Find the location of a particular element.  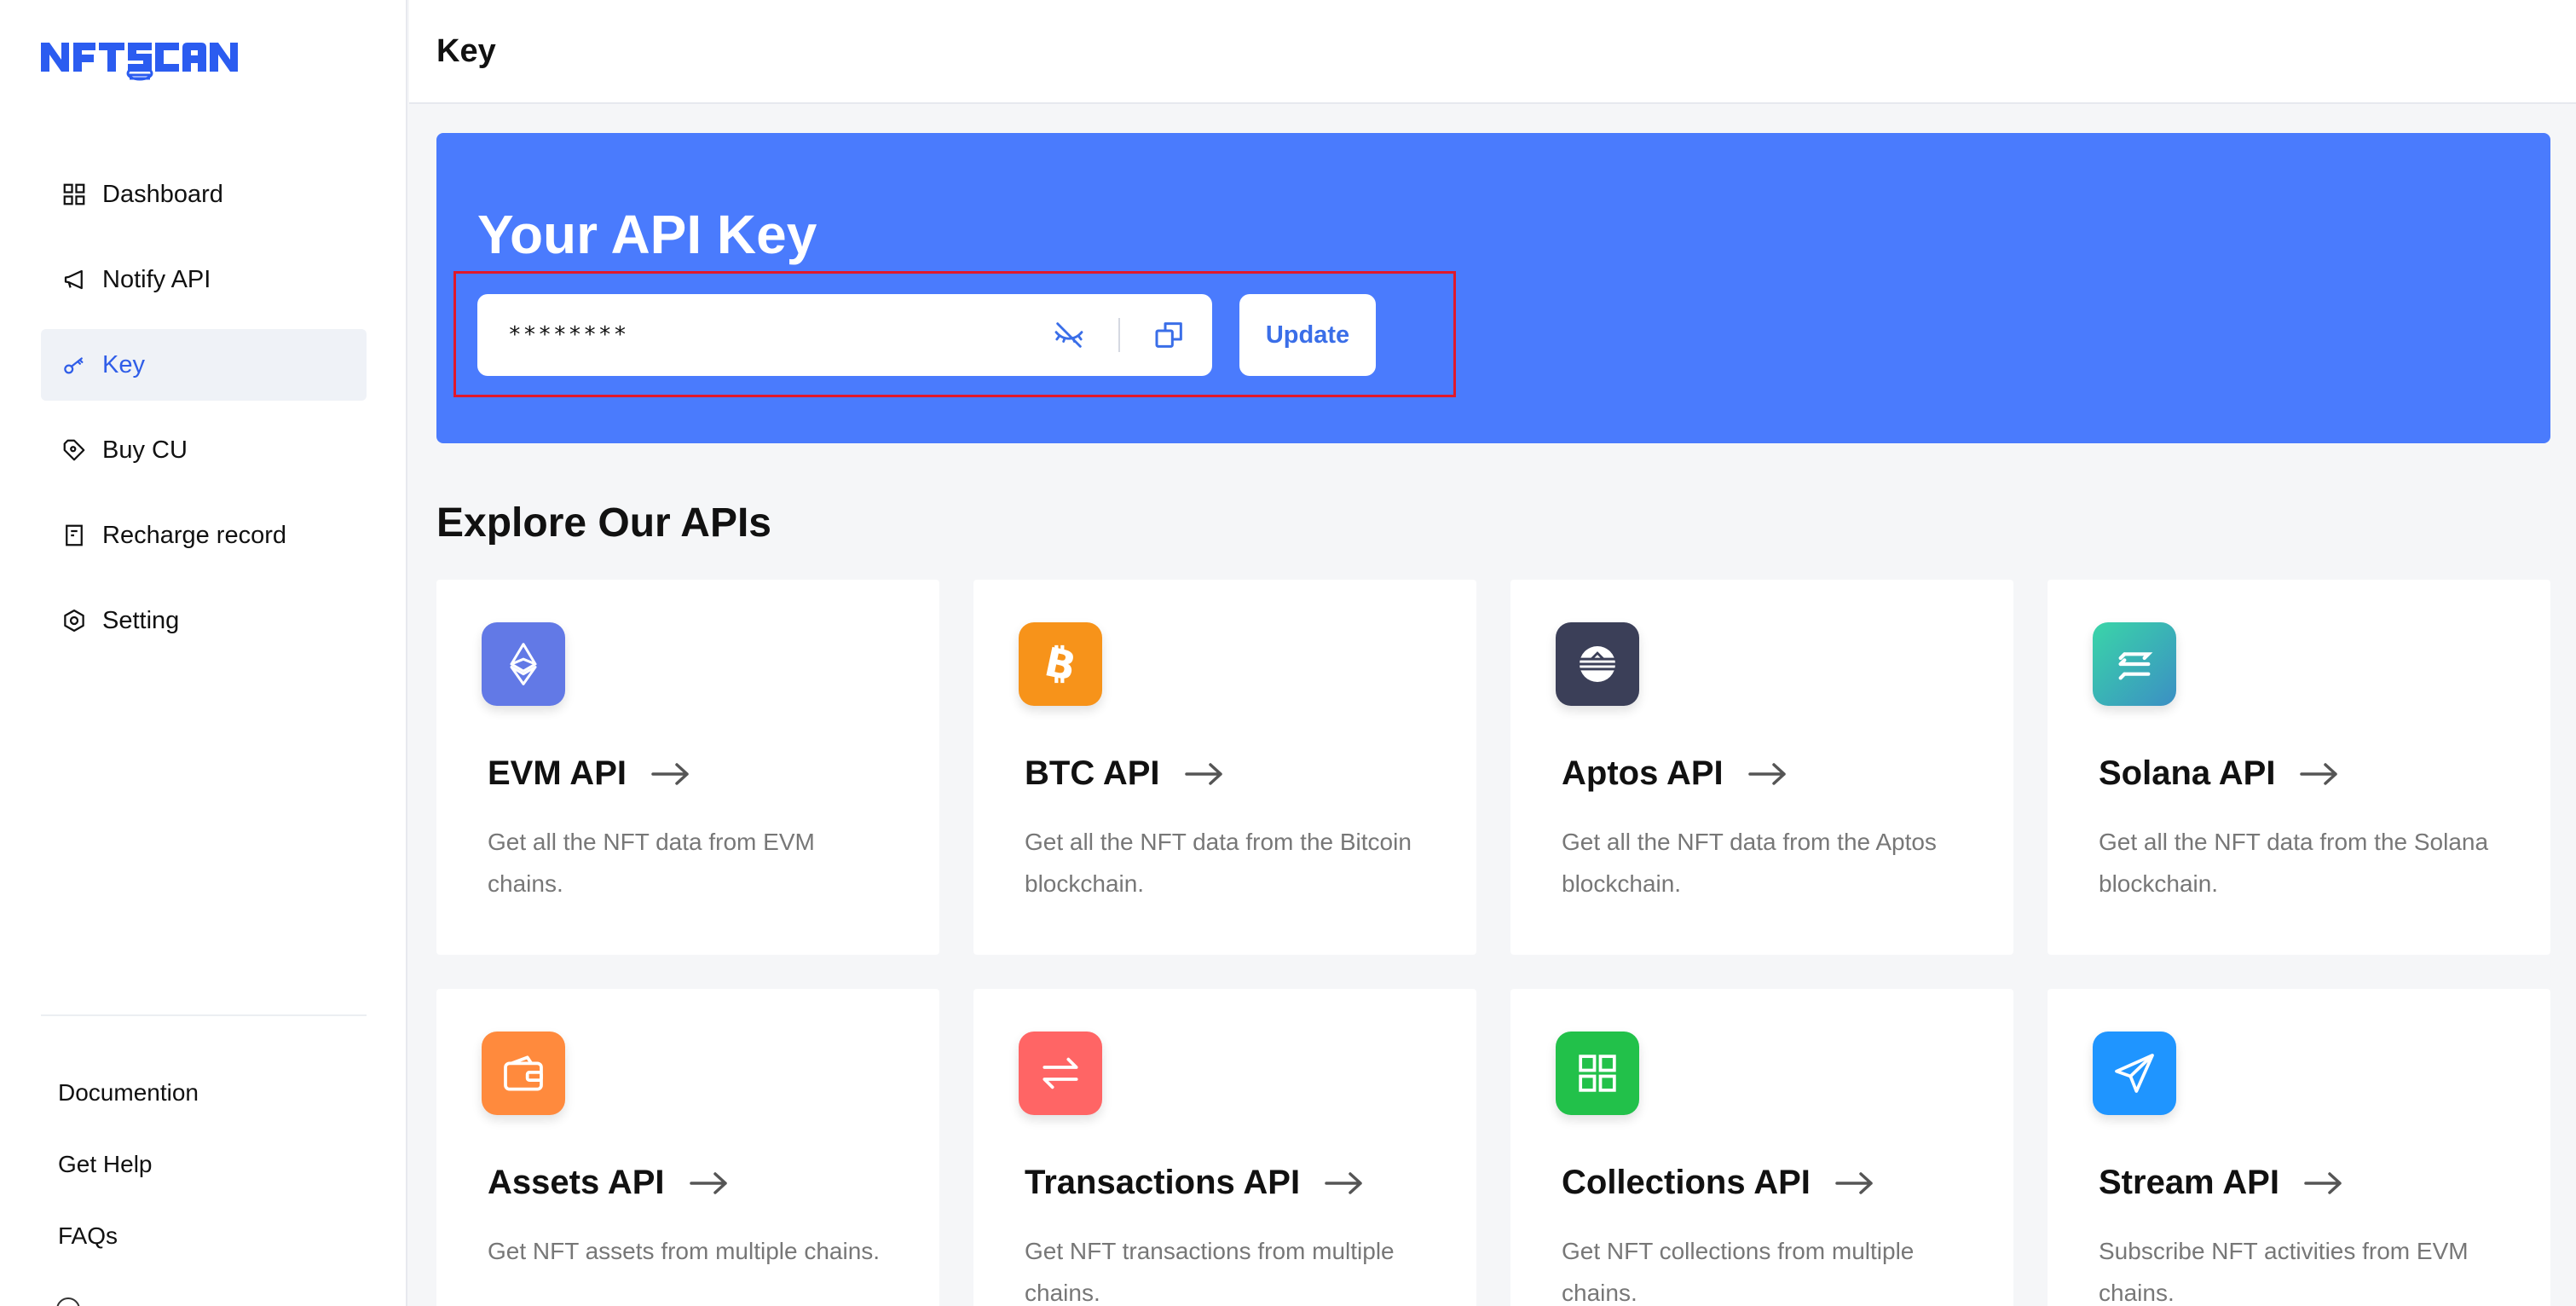

user-avatar-icon is located at coordinates (68, 1302).